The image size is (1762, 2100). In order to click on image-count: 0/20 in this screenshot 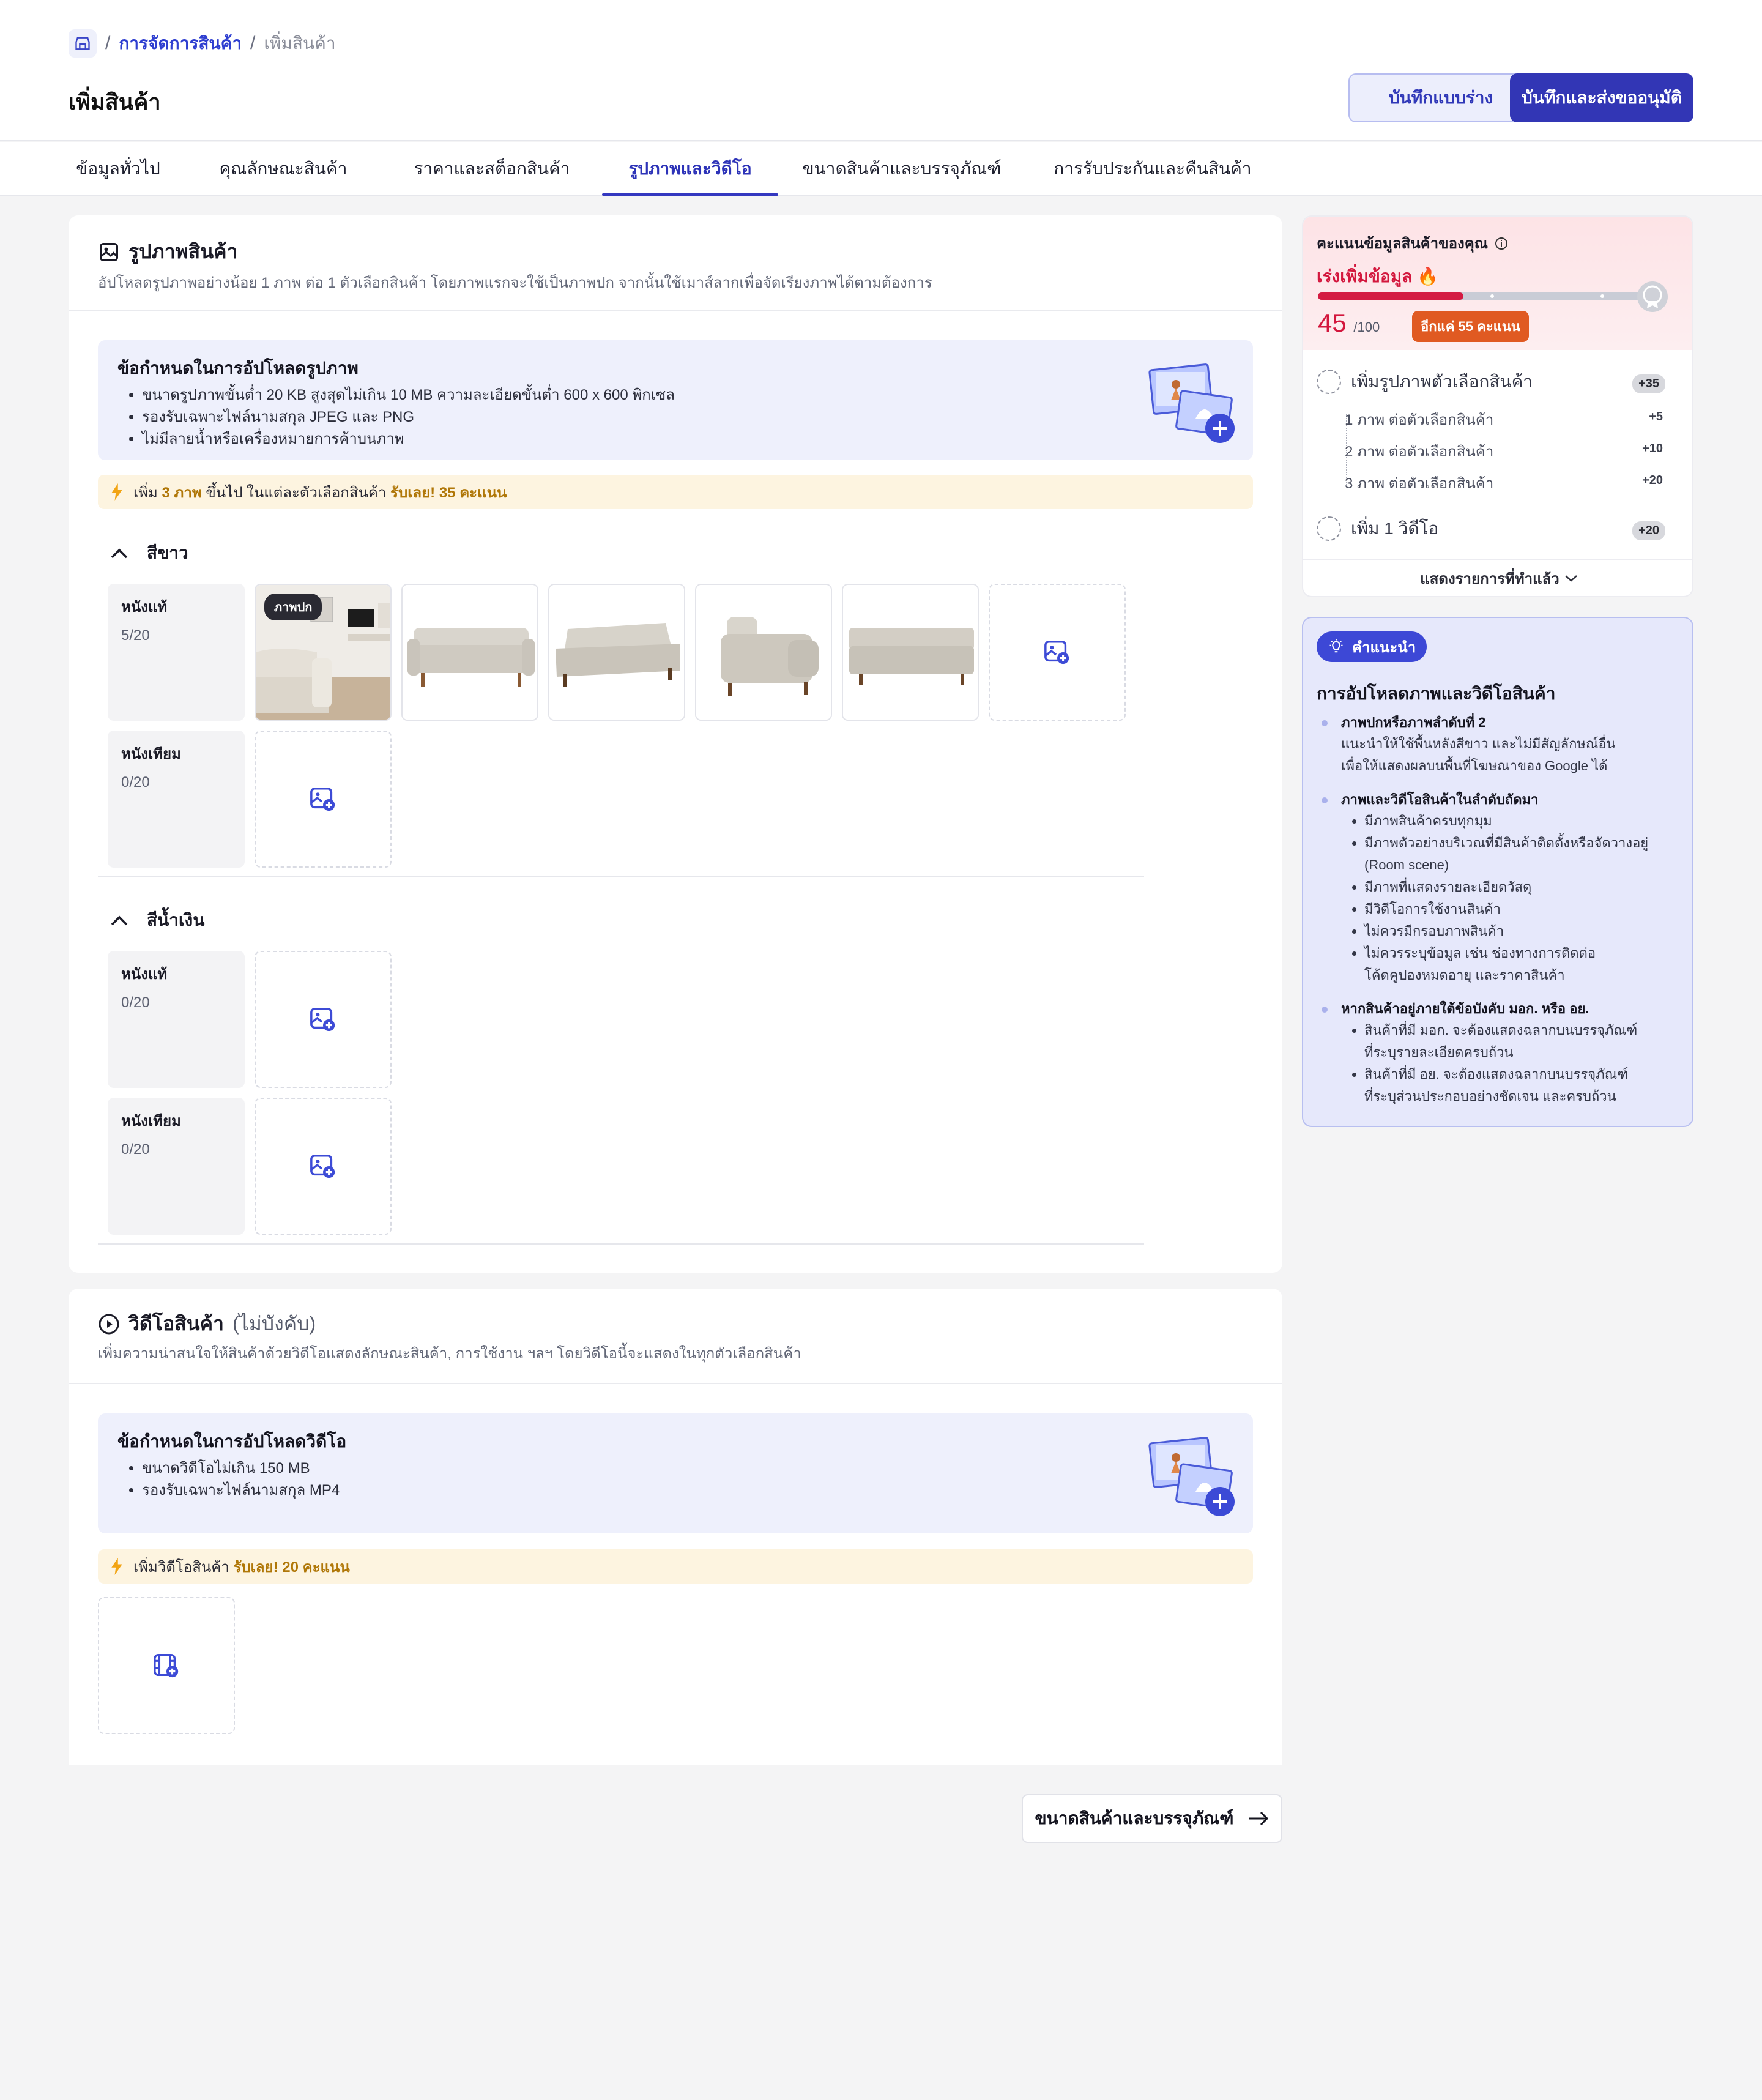, I will do `click(135, 1149)`.